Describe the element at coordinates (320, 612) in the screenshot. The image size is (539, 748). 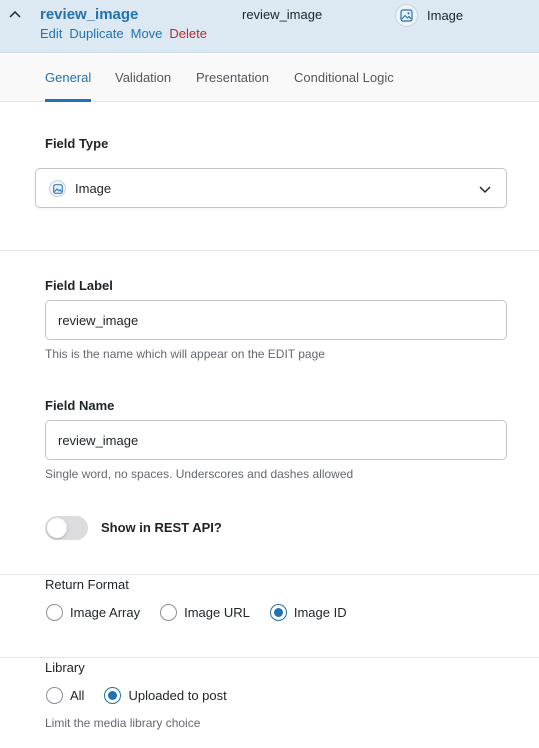
I see `radio-label: Image ID` at that location.